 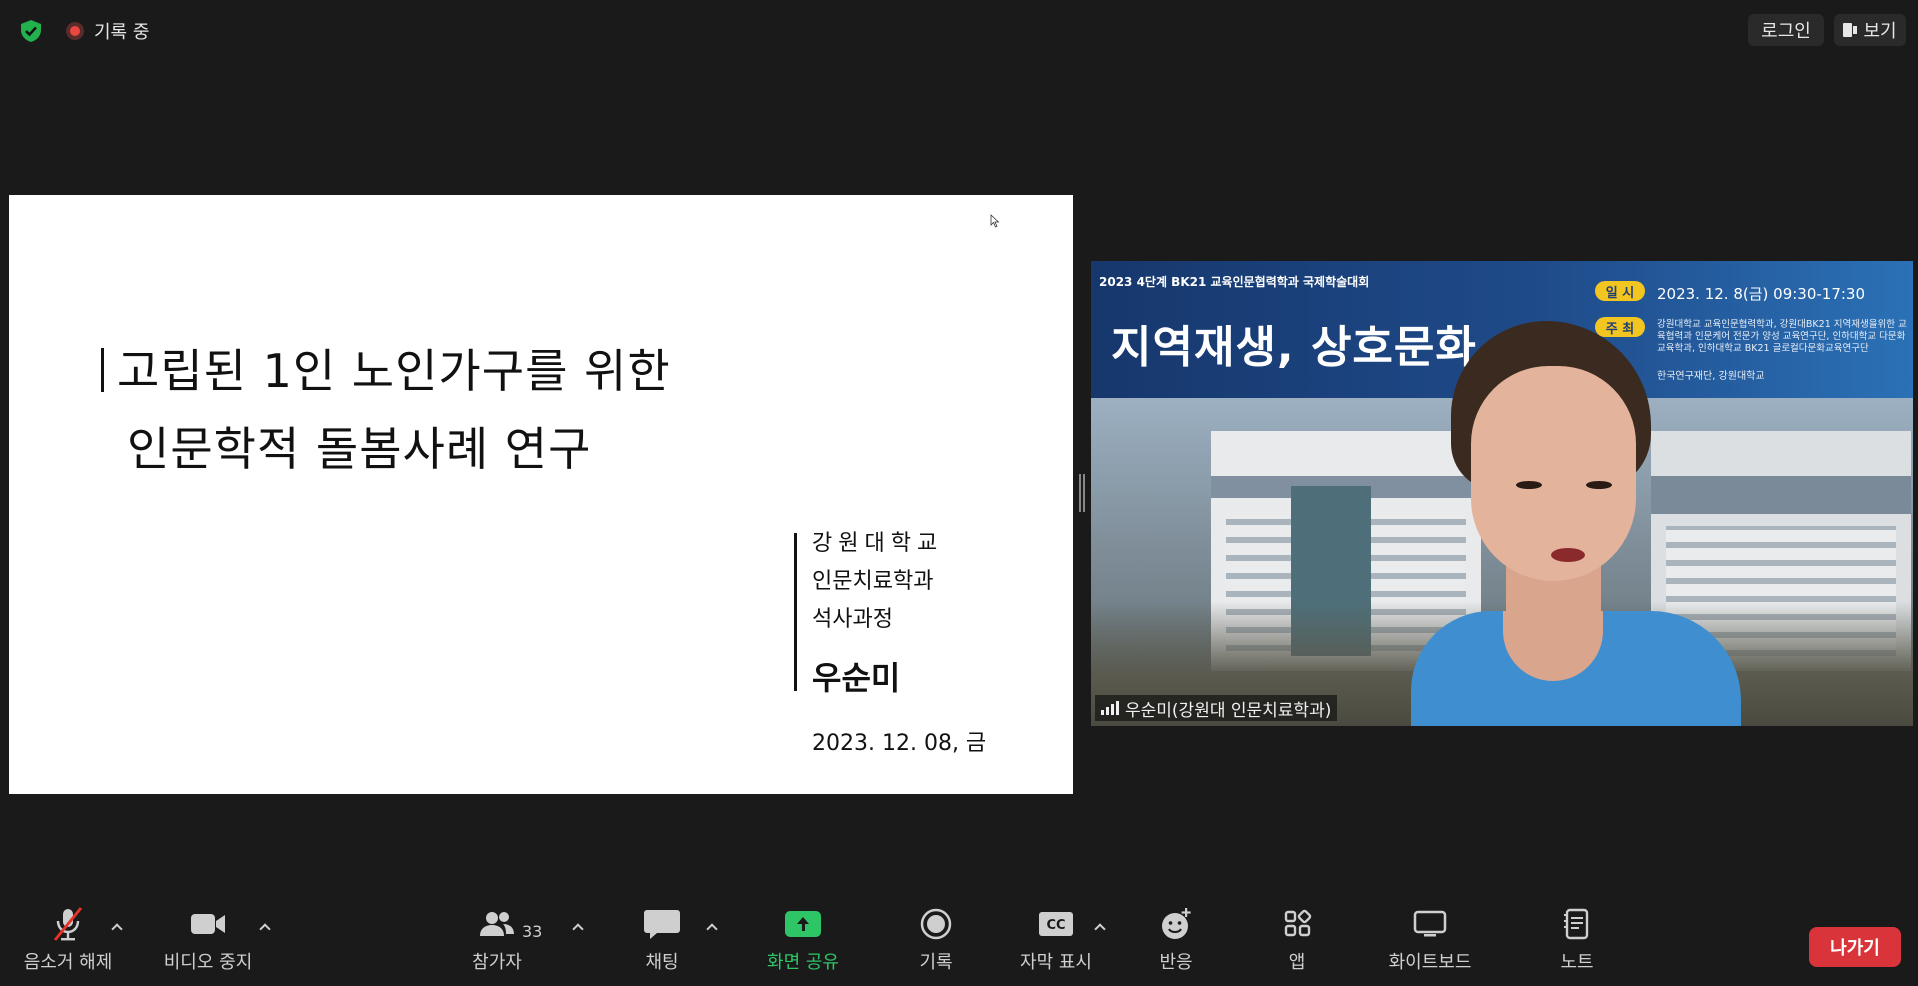 What do you see at coordinates (936, 924) in the screenshot?
I see `record-icon` at bounding box center [936, 924].